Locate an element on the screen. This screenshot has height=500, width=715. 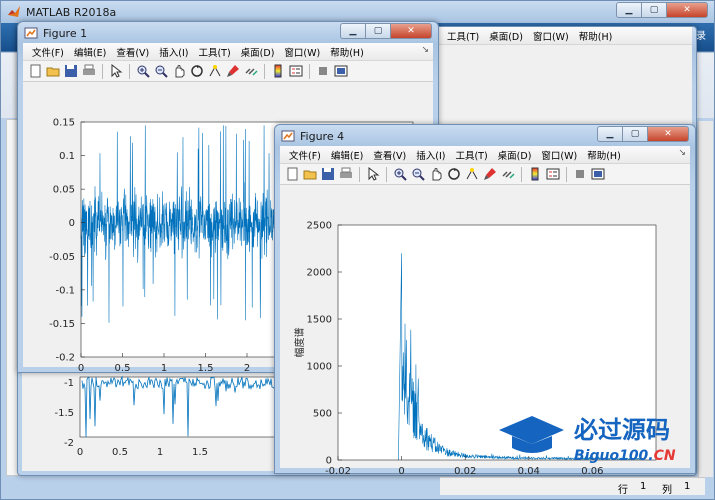
bg-ytick-label: -2 is located at coordinates (69, 443).